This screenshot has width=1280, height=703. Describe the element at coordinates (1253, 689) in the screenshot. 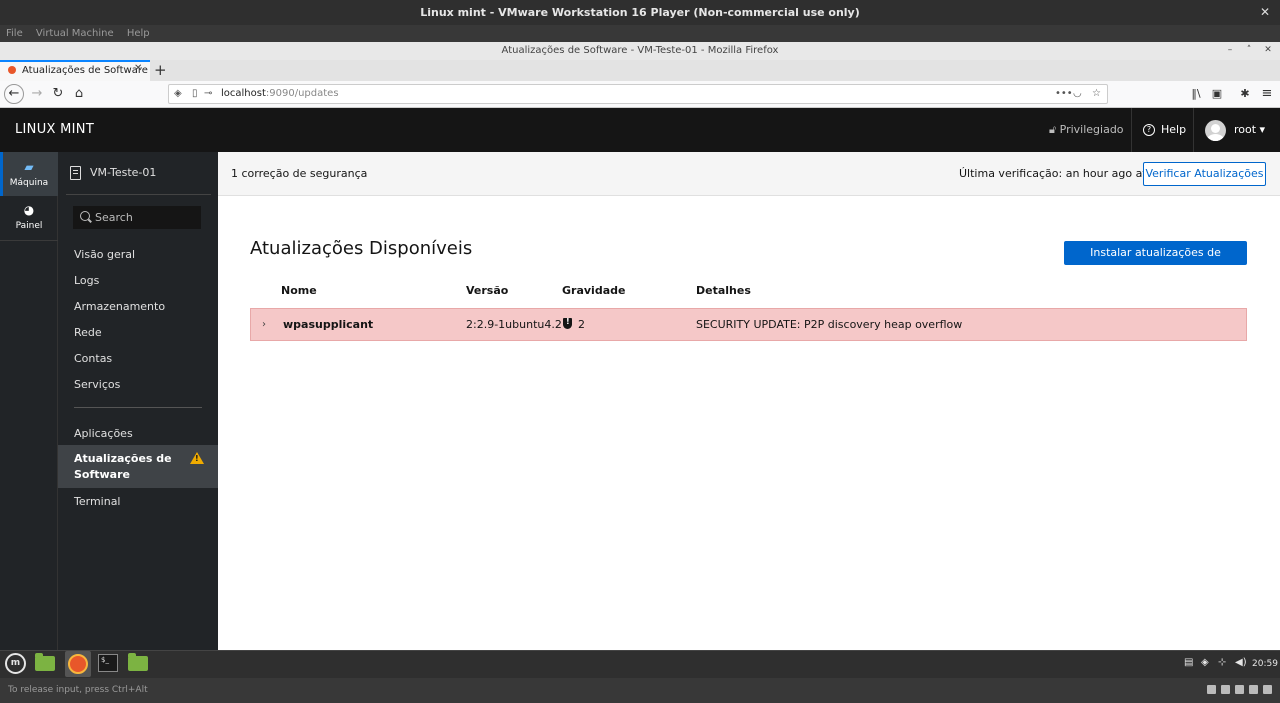

I see `sound-card-icon` at that location.